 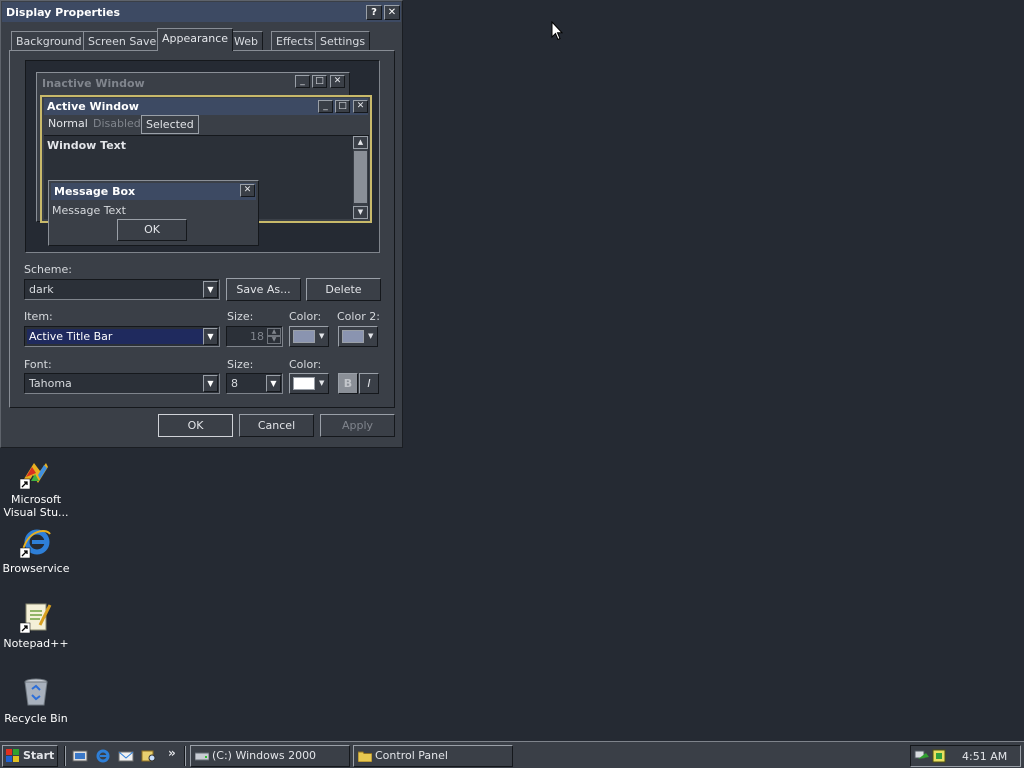 I want to click on menu-item-normal: Normal, so click(x=68, y=123).